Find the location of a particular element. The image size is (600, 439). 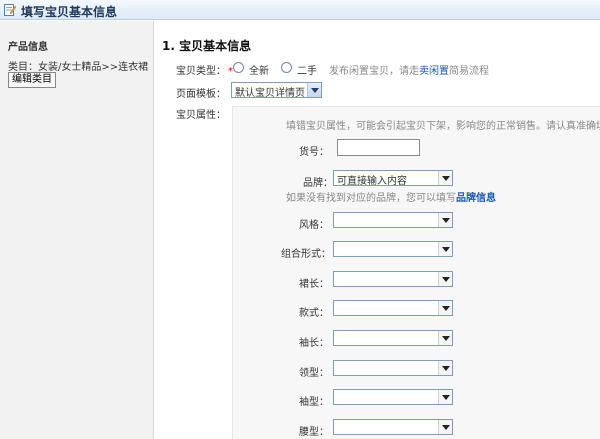

radio-used-label: 二手 is located at coordinates (307, 71).